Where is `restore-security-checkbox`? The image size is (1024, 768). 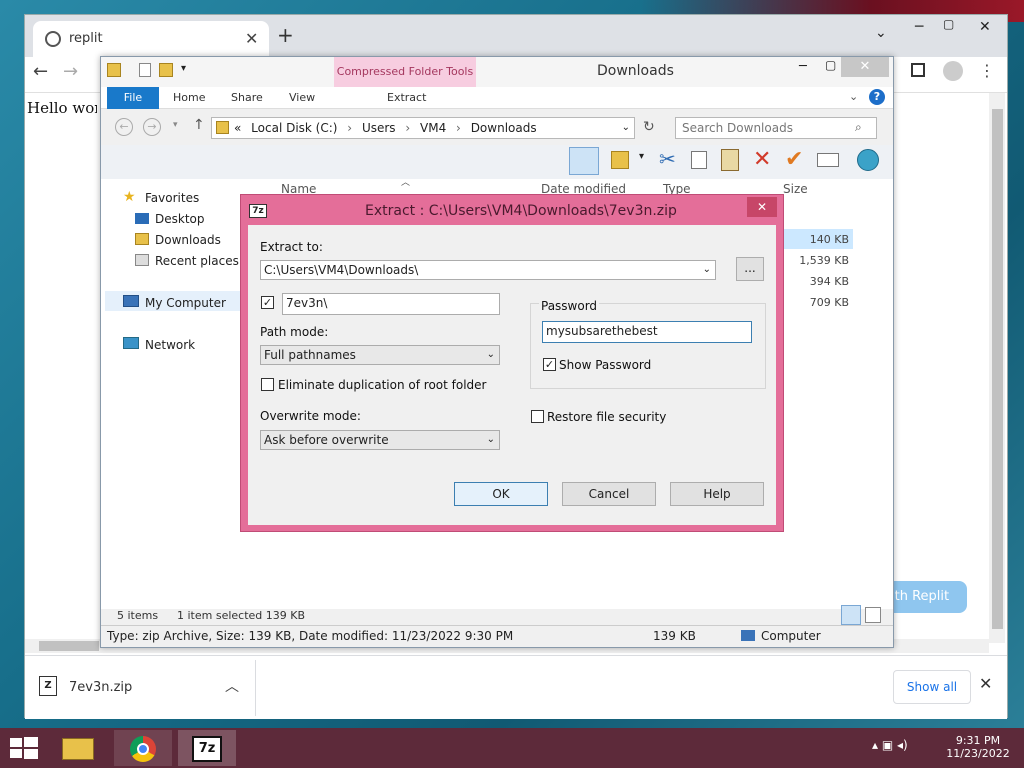
restore-security-checkbox is located at coordinates (537, 416).